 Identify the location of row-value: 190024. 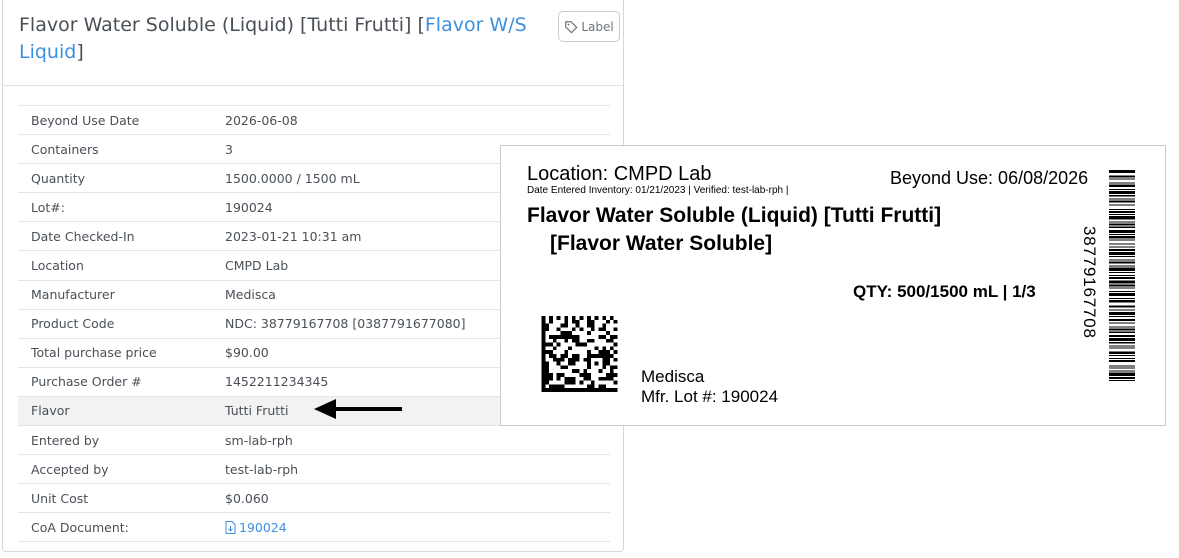
(411, 527).